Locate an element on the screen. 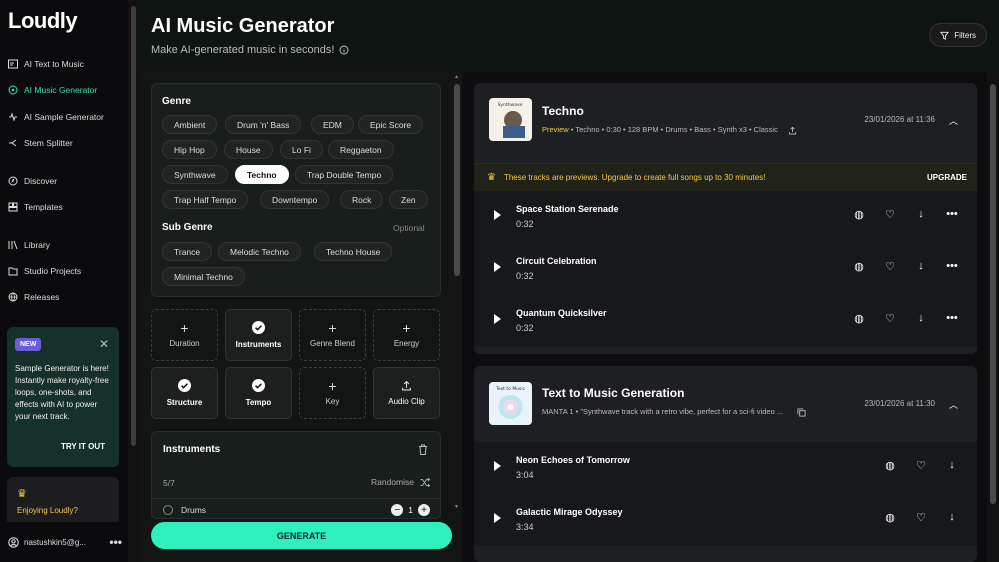  genre-chip-trap-half-tempo: Trap Half Tempo is located at coordinates (205, 199).